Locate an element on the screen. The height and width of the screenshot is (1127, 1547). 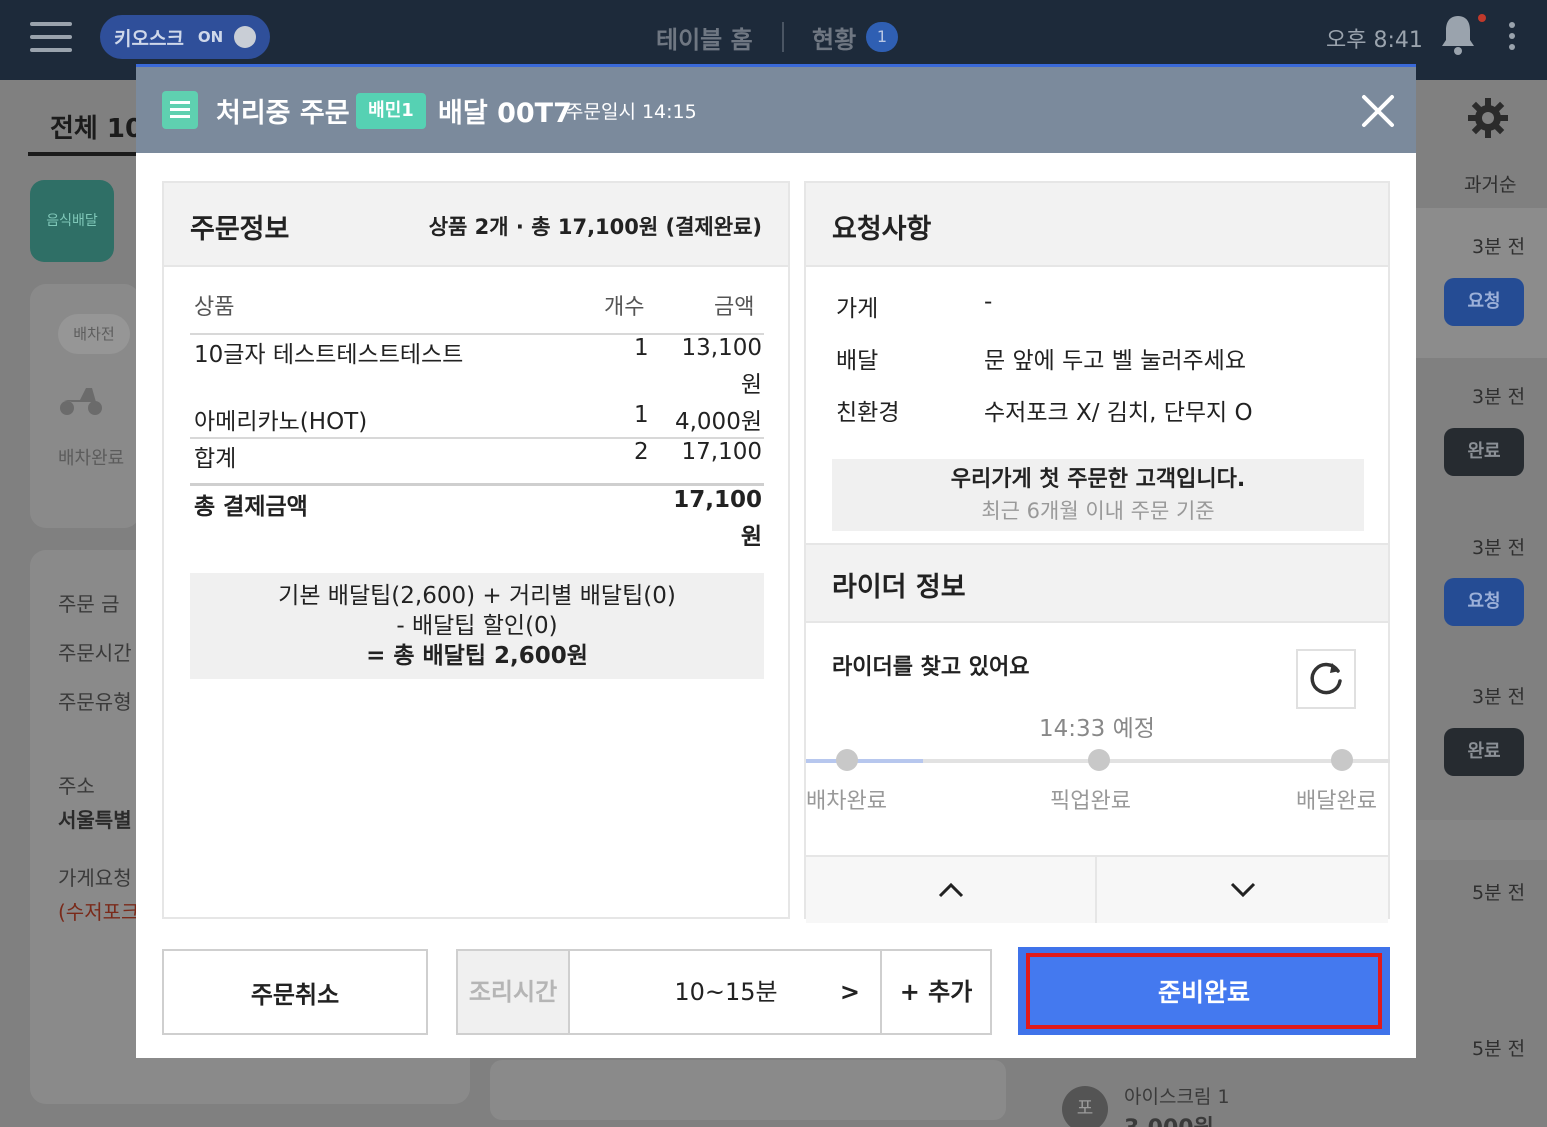
scroll-up-button is located at coordinates (951, 890).